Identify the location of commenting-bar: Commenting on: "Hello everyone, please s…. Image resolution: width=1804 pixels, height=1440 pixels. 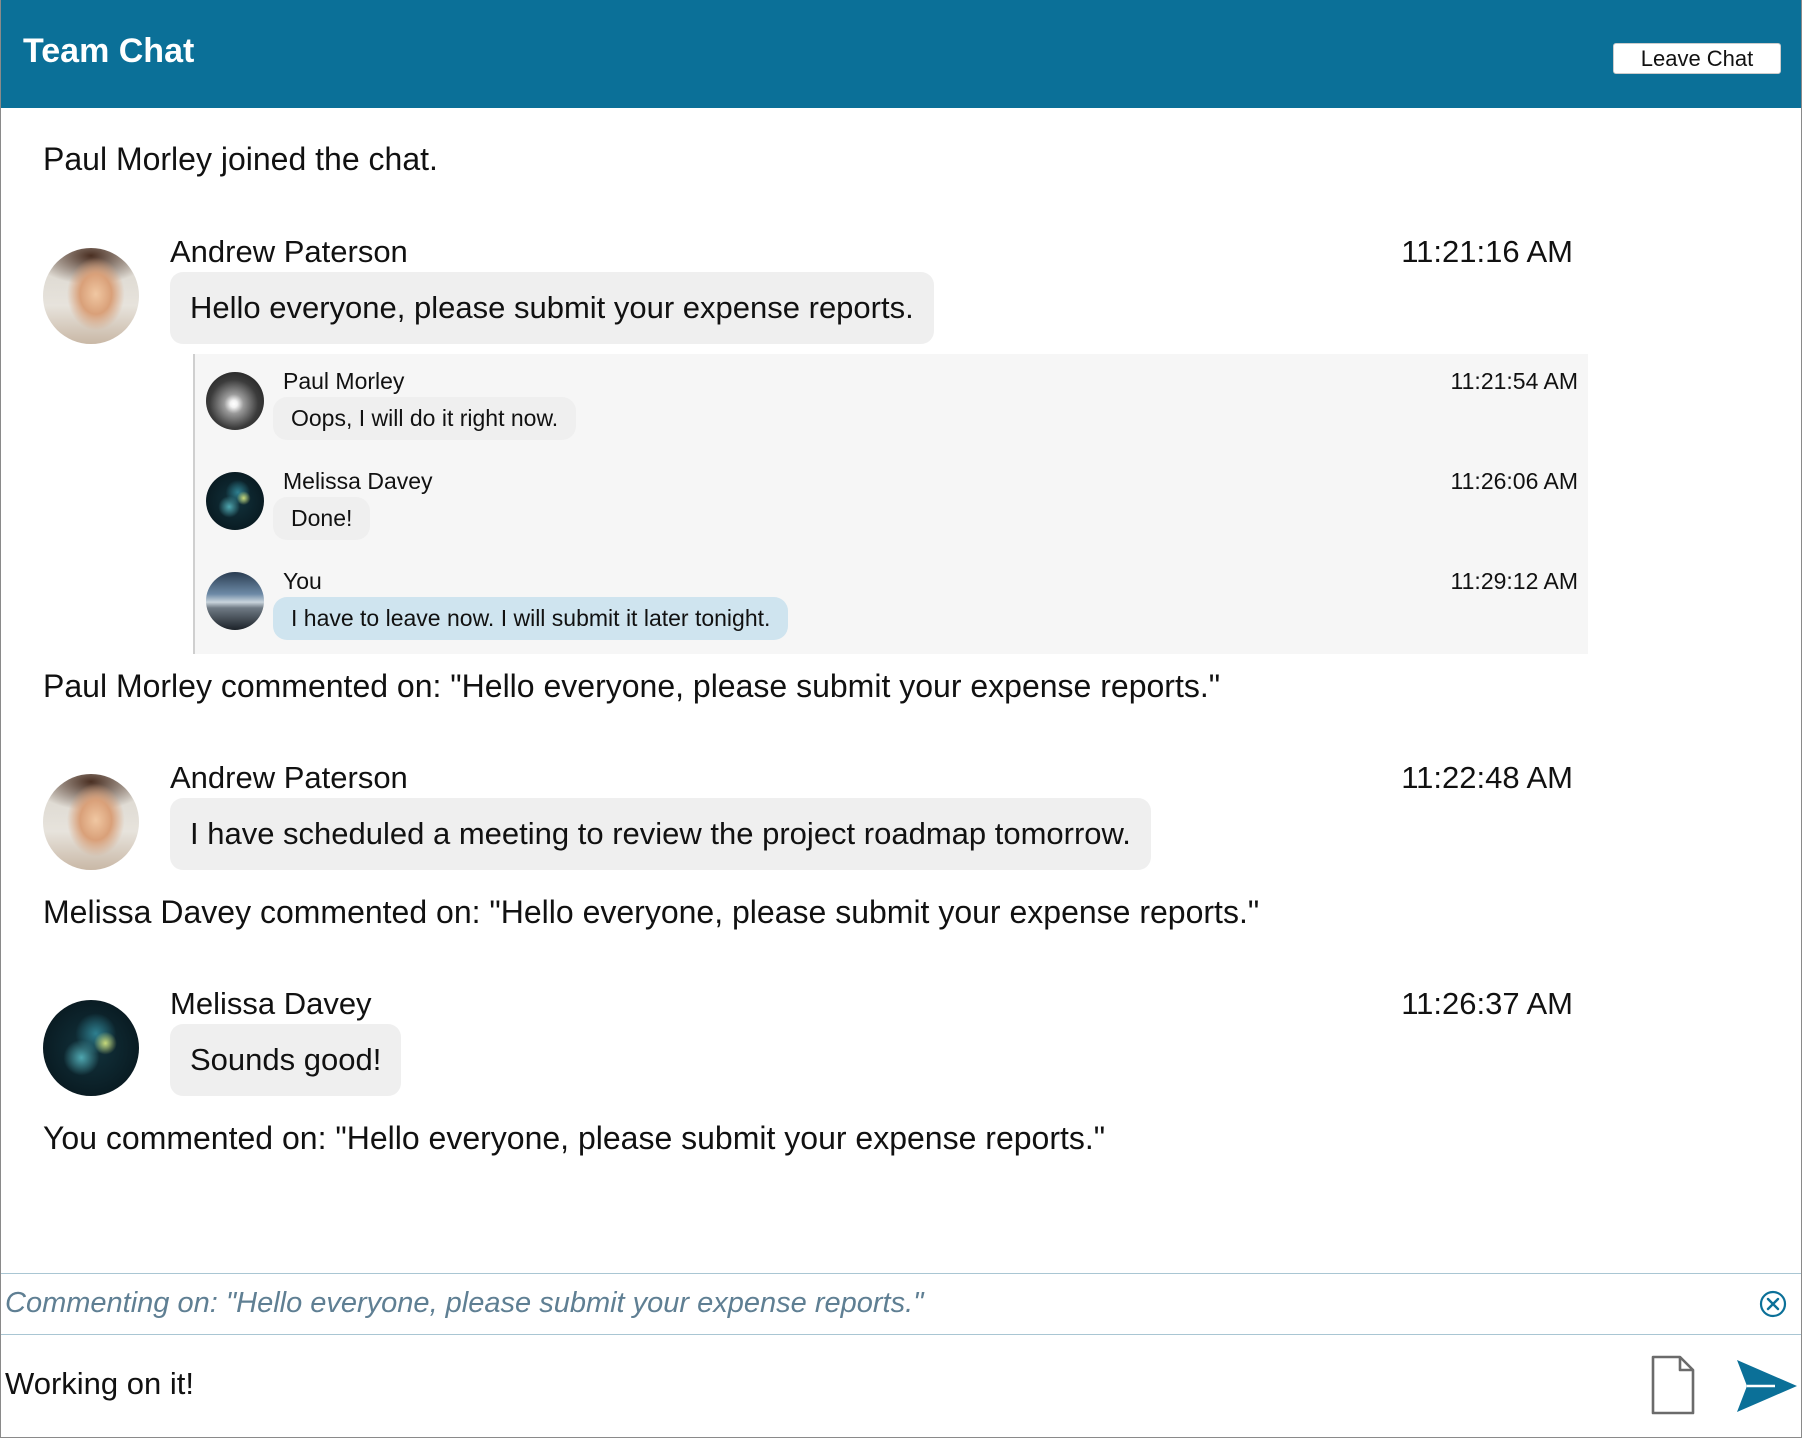
(901, 1304).